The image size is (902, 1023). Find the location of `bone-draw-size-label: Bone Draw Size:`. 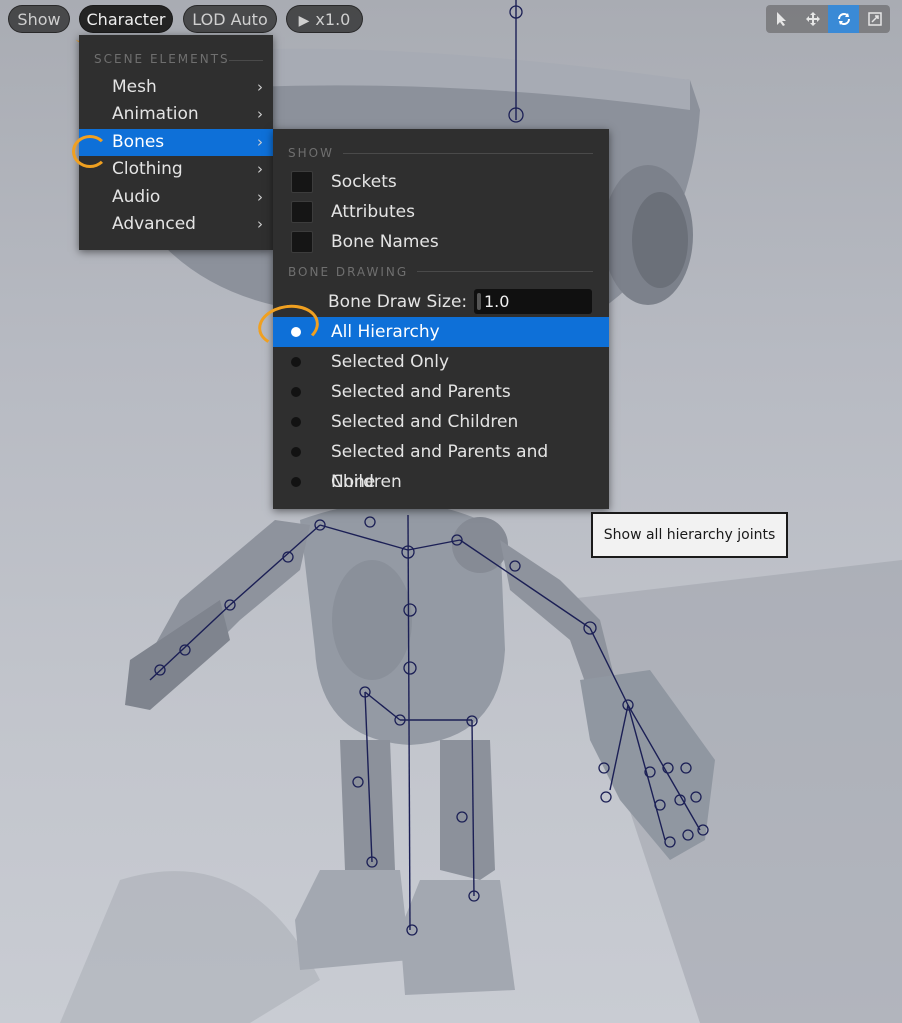

bone-draw-size-label: Bone Draw Size: is located at coordinates (398, 302).